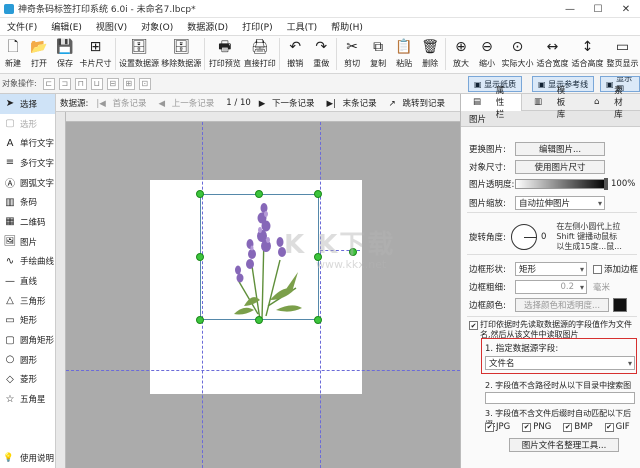 The height and width of the screenshot is (468, 640). What do you see at coordinates (27, 399) in the screenshot?
I see `tool-star: ☆ 五角星` at bounding box center [27, 399].